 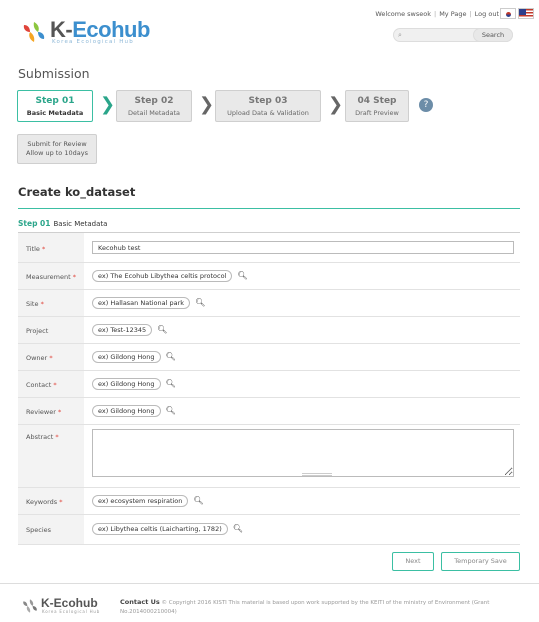 I want to click on welcome-text: Welcome swseok, so click(x=403, y=14).